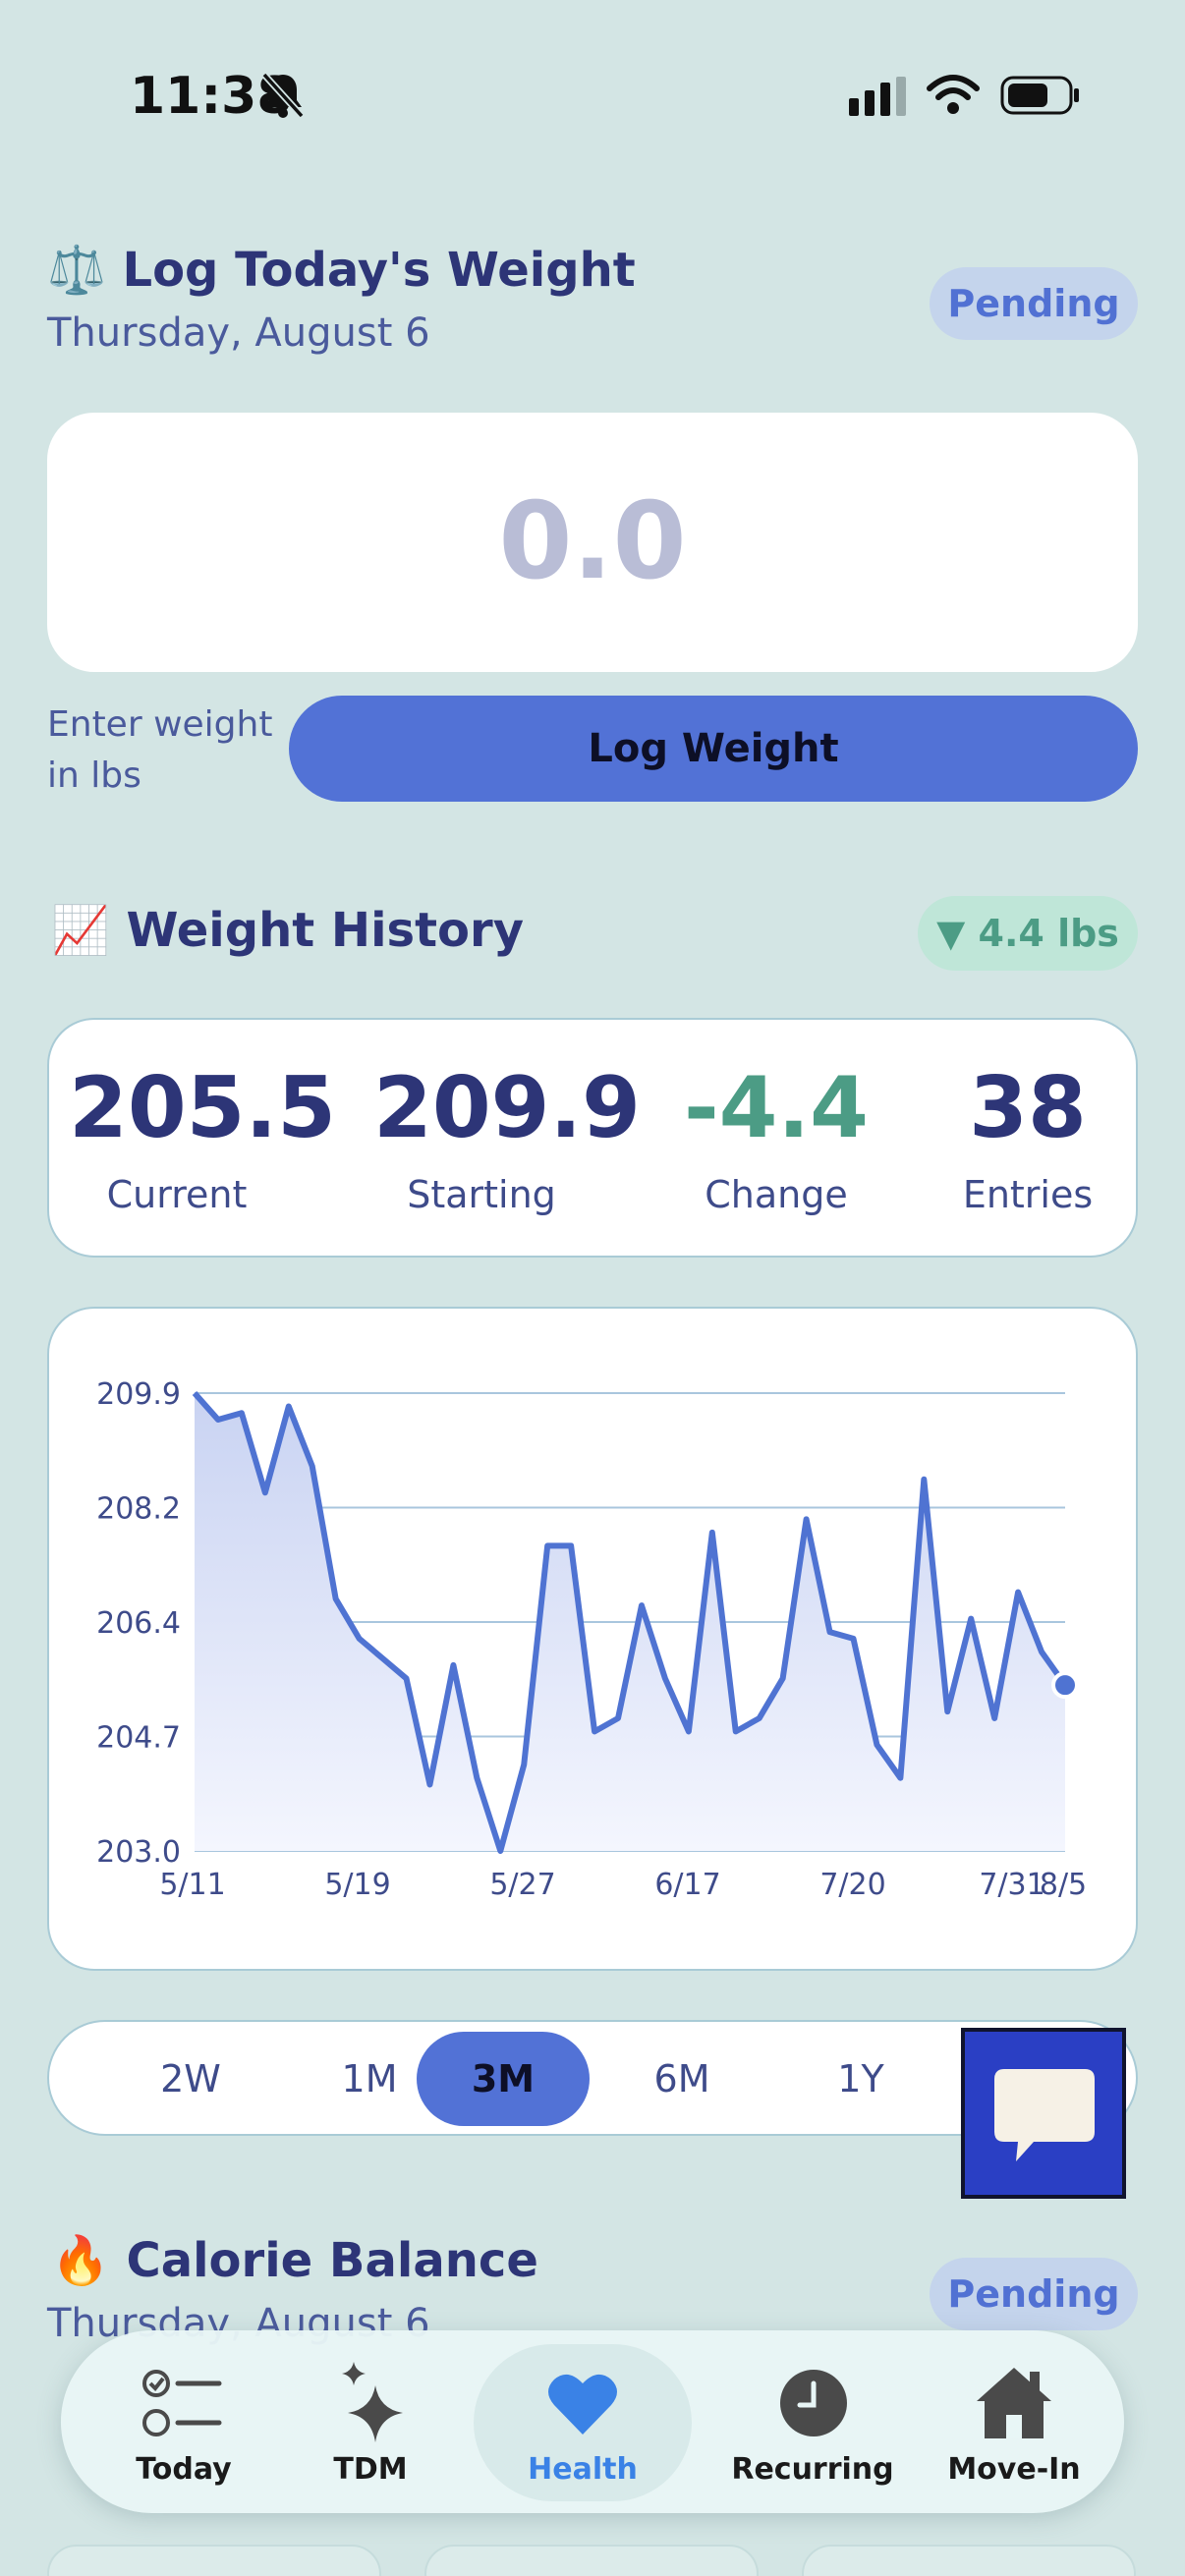 This screenshot has height=2576, width=1185. I want to click on x-tick-label: 5/19, so click(357, 1885).